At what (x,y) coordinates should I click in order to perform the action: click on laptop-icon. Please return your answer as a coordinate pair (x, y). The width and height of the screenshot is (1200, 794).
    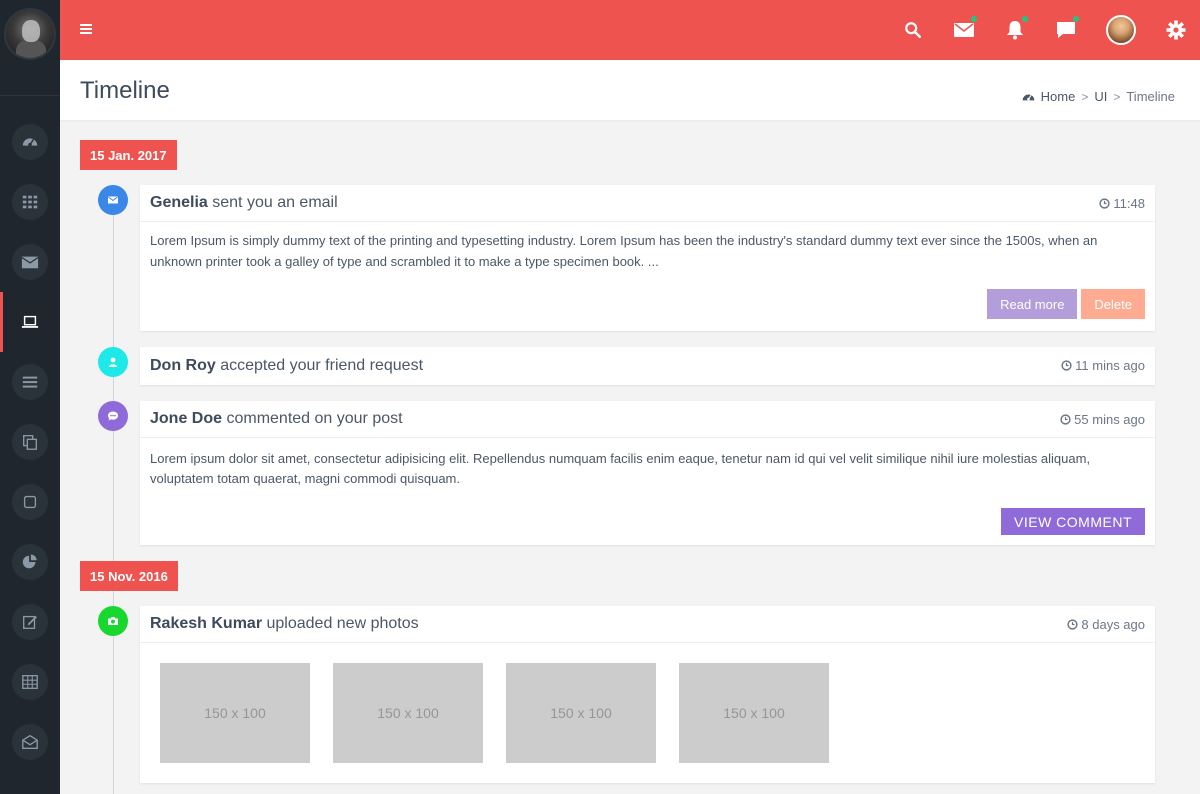
    Looking at the image, I should click on (30, 321).